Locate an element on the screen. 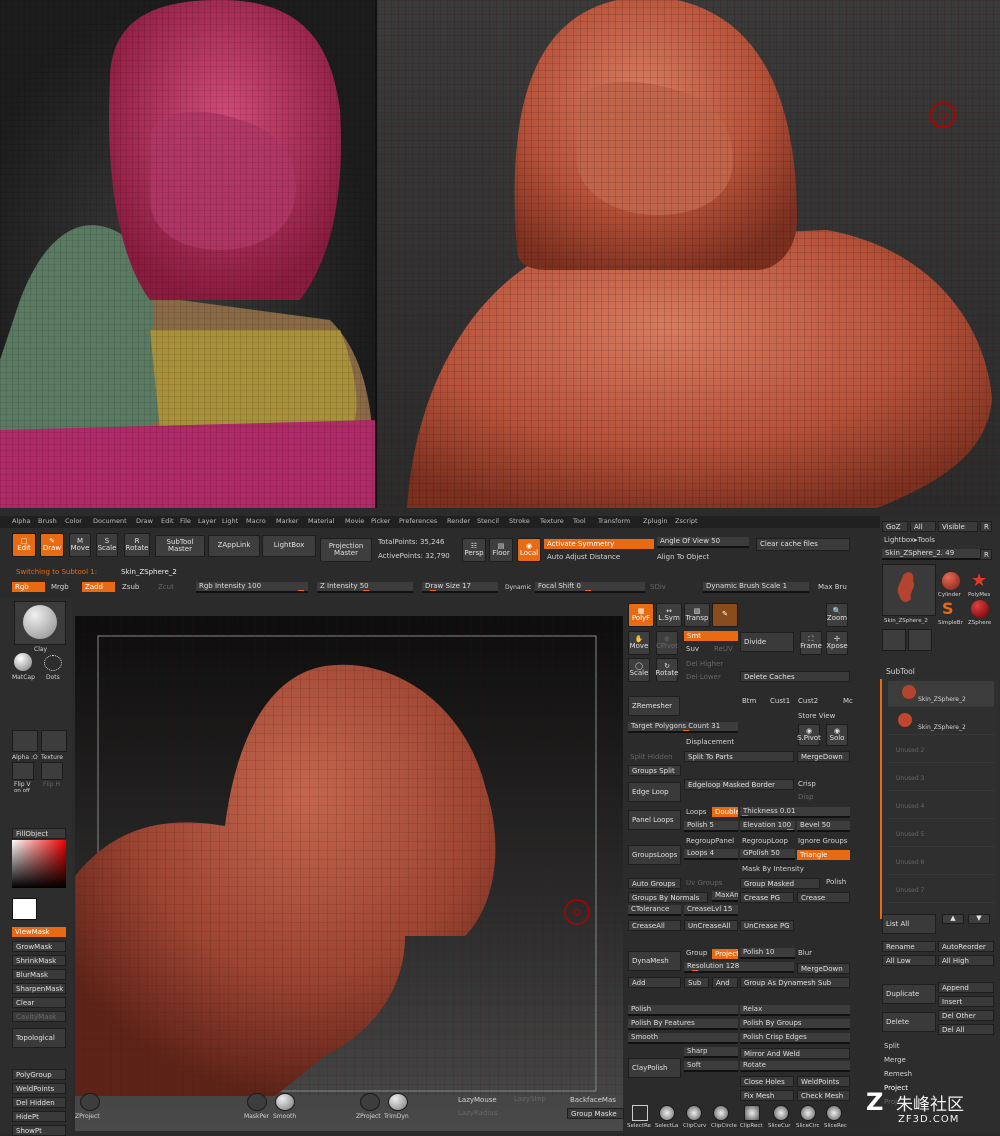  menu-material: Material is located at coordinates (321, 521).